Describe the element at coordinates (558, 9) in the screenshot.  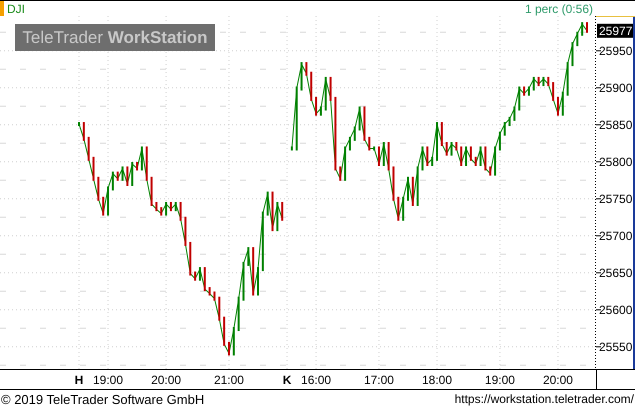
I see `interval-label: 1 perc (0:56)` at that location.